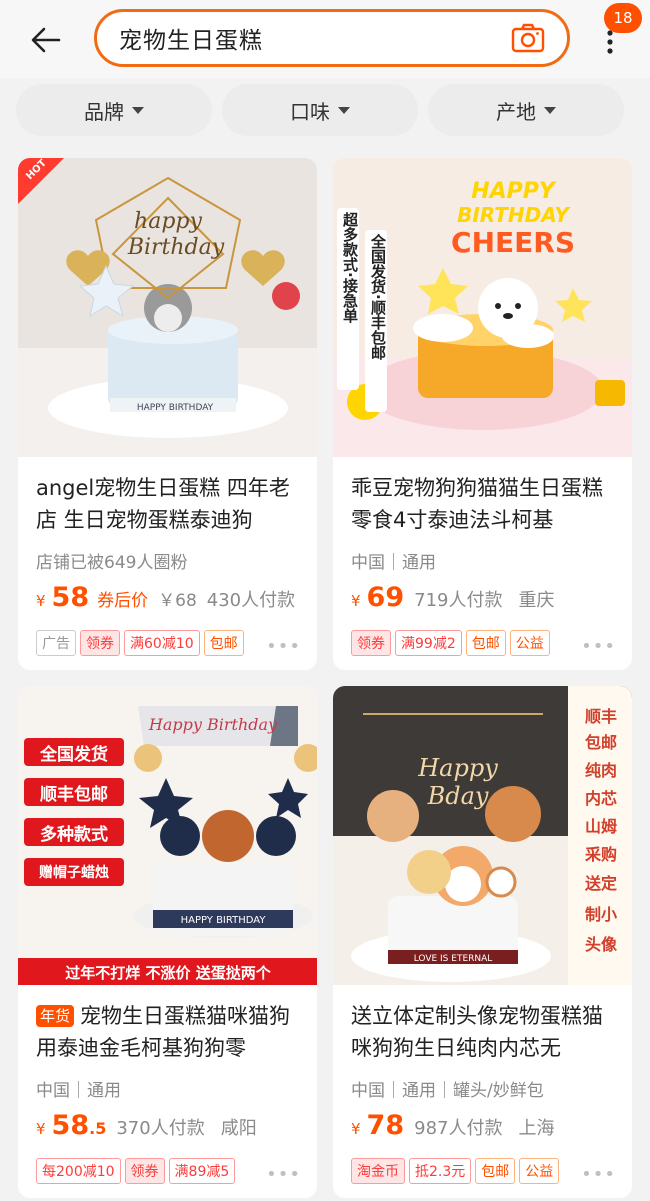  What do you see at coordinates (176, 247) in the screenshot?
I see `image-script-text: Birthday` at bounding box center [176, 247].